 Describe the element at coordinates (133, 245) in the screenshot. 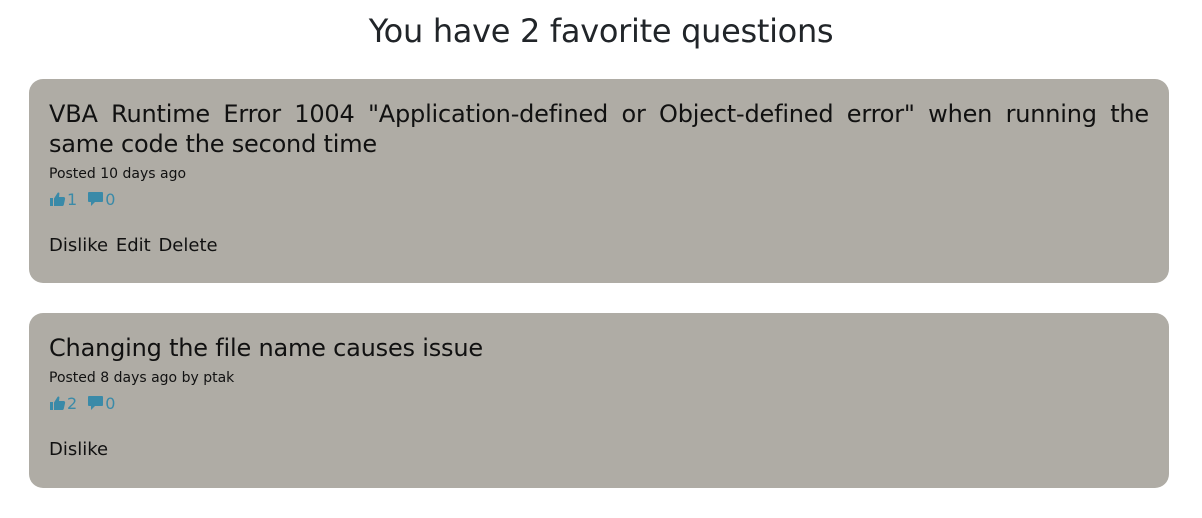

I see `edit-button: Edit` at that location.